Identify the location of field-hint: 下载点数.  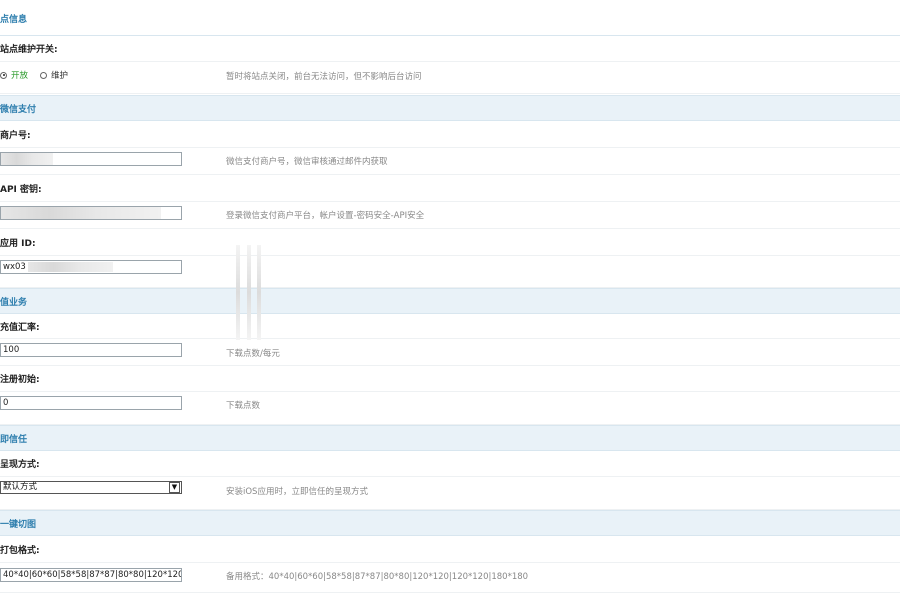
(243, 406).